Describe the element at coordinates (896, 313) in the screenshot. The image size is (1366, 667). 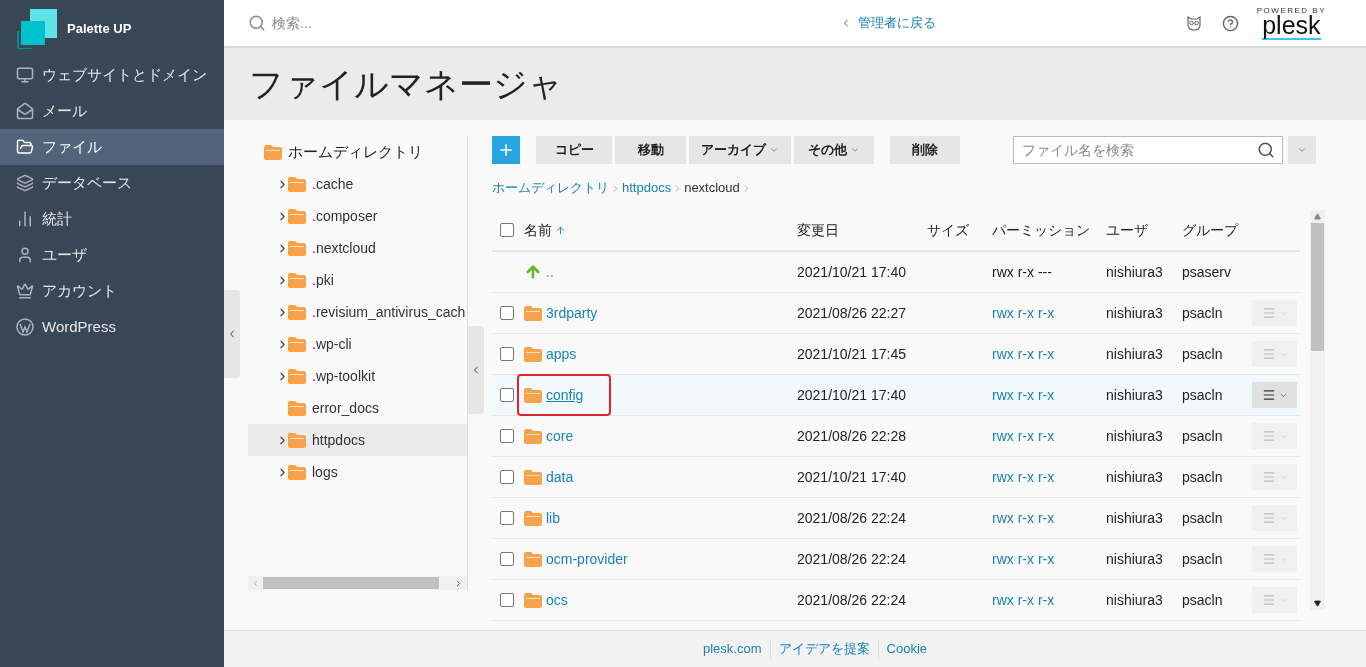
I see `table-row: 3rdparty 2021/08/26 22:27 rwx r-x r-x nishiura3 psacln` at that location.